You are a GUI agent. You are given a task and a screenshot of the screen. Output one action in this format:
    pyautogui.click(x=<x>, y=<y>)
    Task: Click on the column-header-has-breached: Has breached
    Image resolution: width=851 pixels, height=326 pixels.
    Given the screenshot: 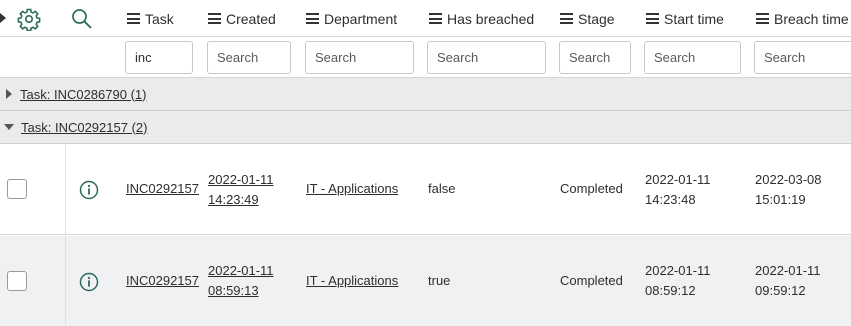 What is the action you would take?
    pyautogui.click(x=481, y=18)
    